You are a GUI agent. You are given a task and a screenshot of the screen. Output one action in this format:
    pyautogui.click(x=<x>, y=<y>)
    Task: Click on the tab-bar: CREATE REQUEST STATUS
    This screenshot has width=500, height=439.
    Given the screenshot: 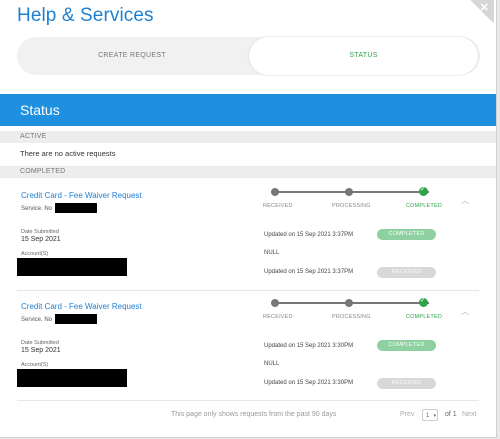 What is the action you would take?
    pyautogui.click(x=248, y=56)
    